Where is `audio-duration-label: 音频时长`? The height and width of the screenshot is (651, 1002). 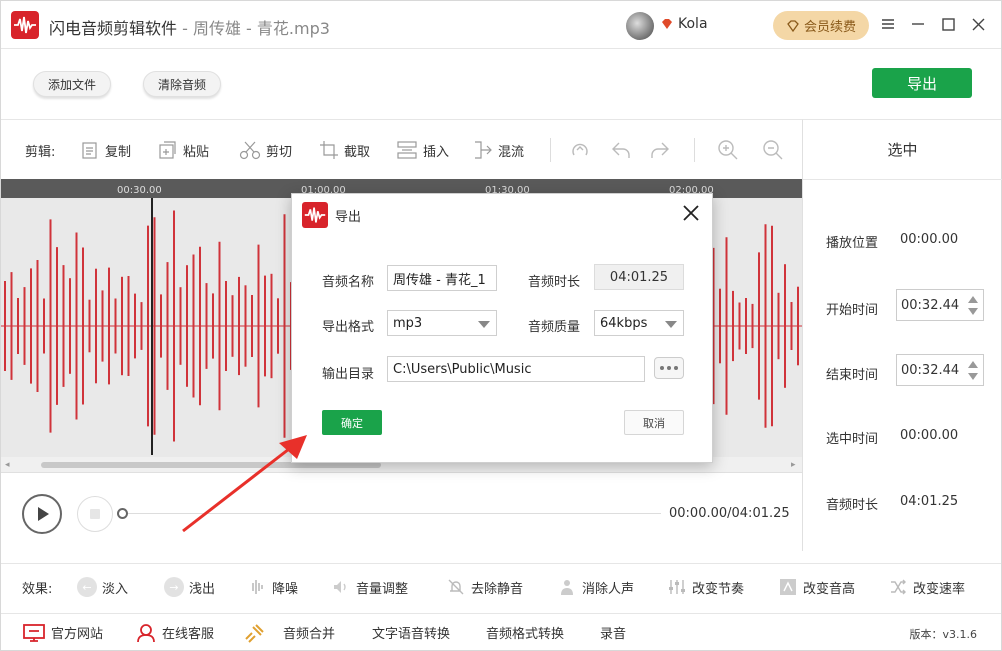 audio-duration-label: 音频时长 is located at coordinates (554, 282).